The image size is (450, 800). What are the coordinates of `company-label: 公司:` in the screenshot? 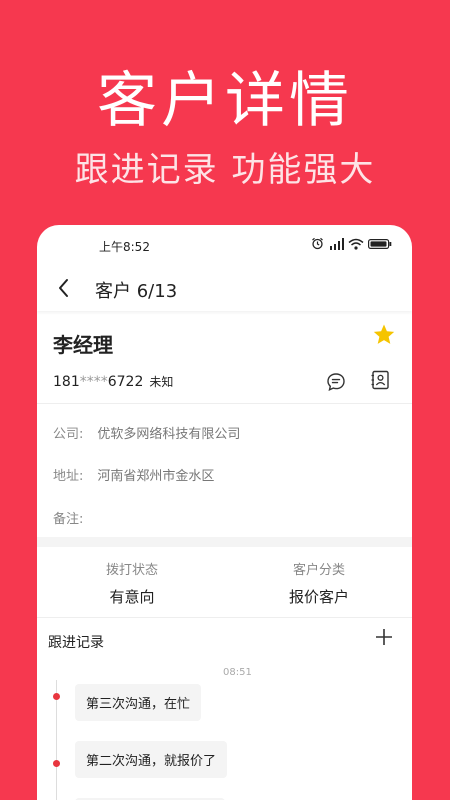 It's located at (68, 434).